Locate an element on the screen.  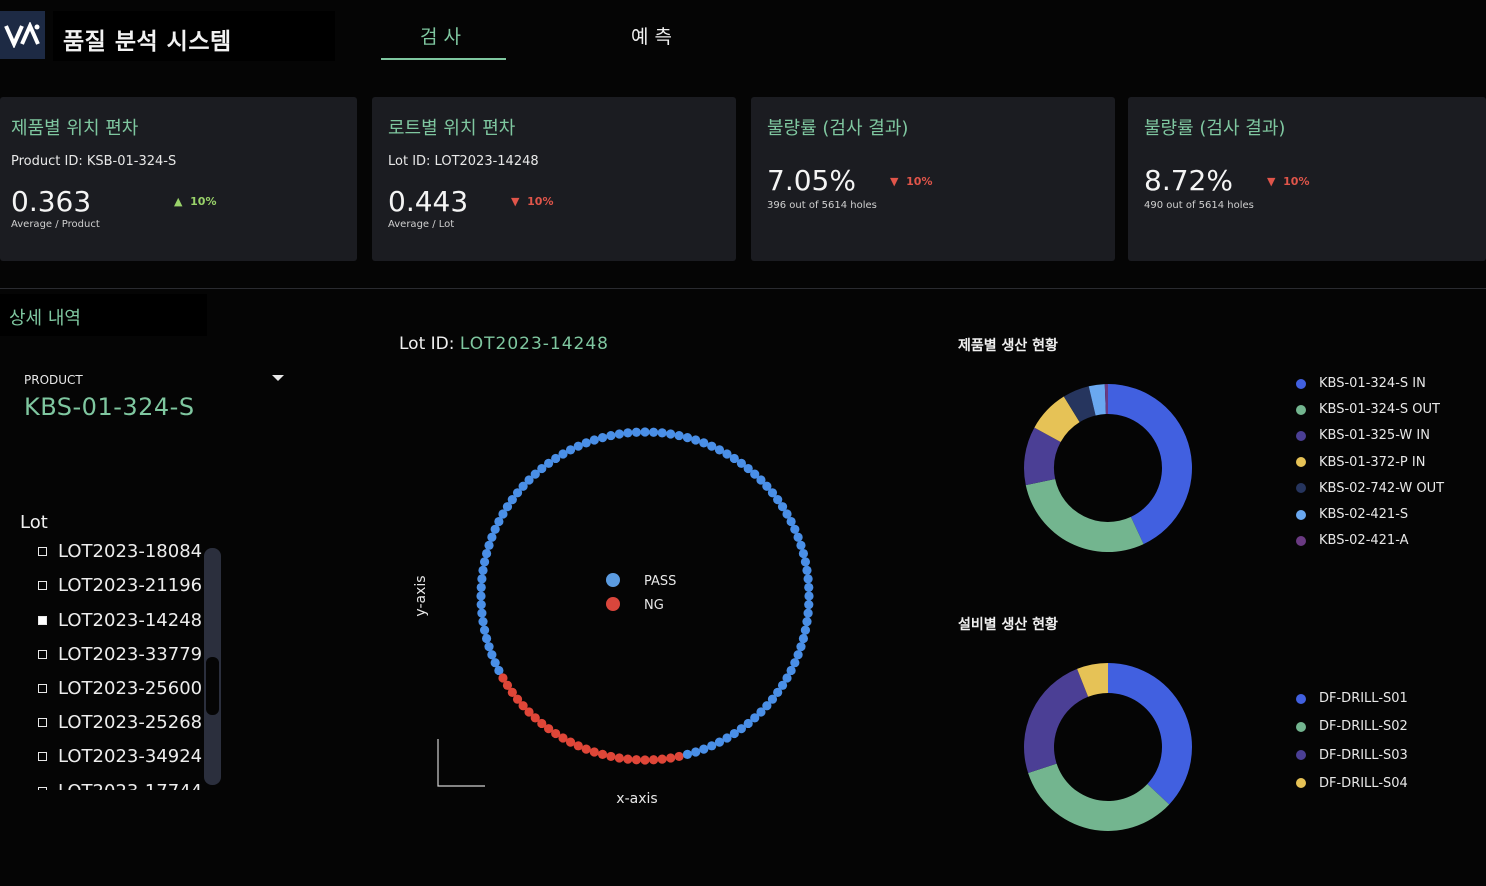
lot-list-item: LOT2023-21196 is located at coordinates (120, 585).